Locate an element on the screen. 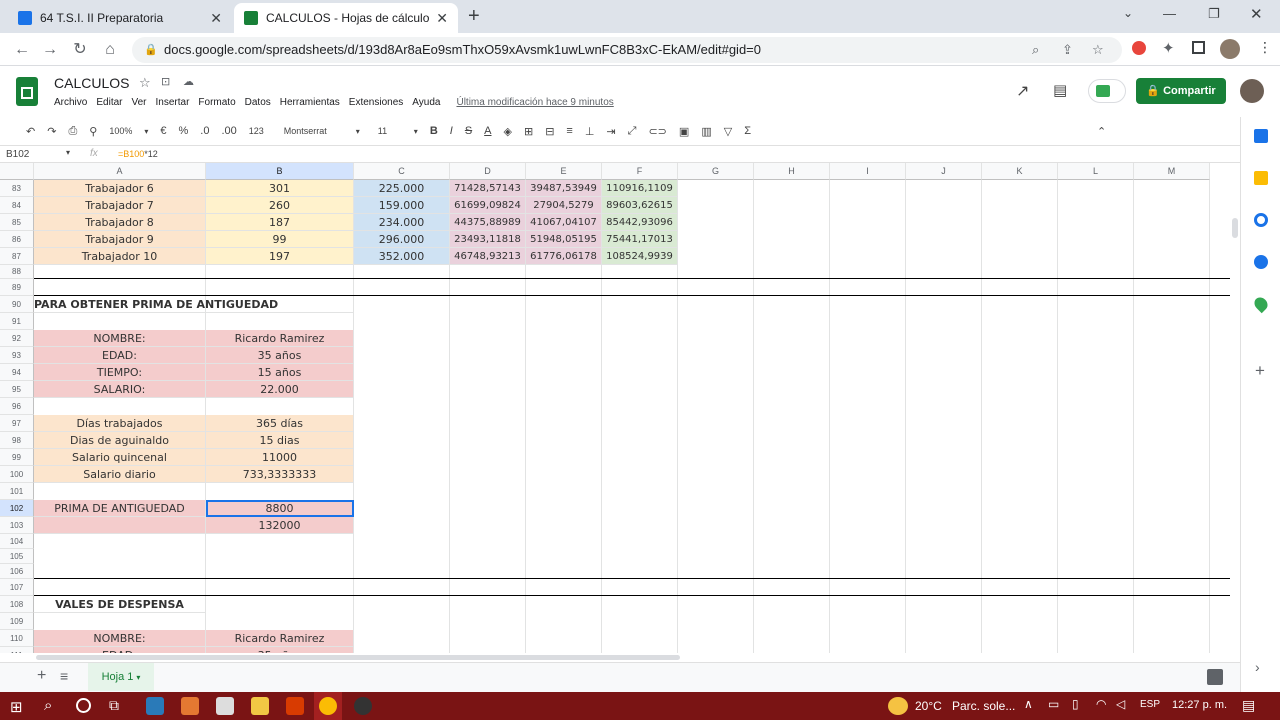 The image size is (1280, 720). move-icon: ⊡ is located at coordinates (165, 81).